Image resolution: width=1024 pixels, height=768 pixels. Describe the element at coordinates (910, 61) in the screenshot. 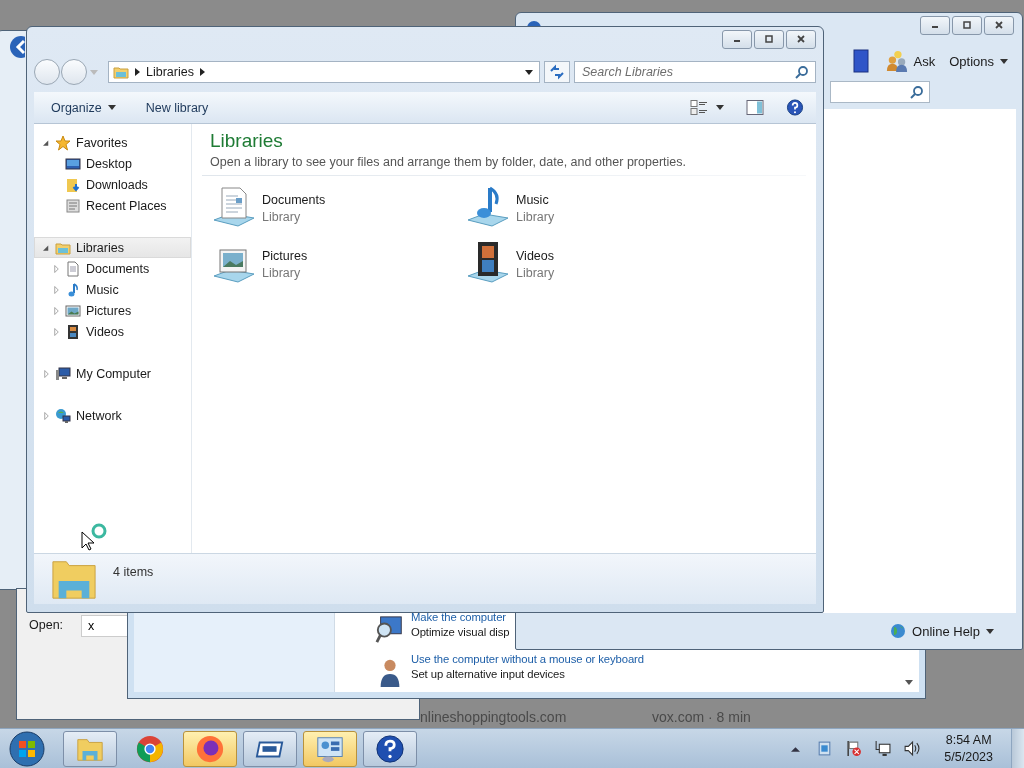

I see `ask-button: Ask` at that location.